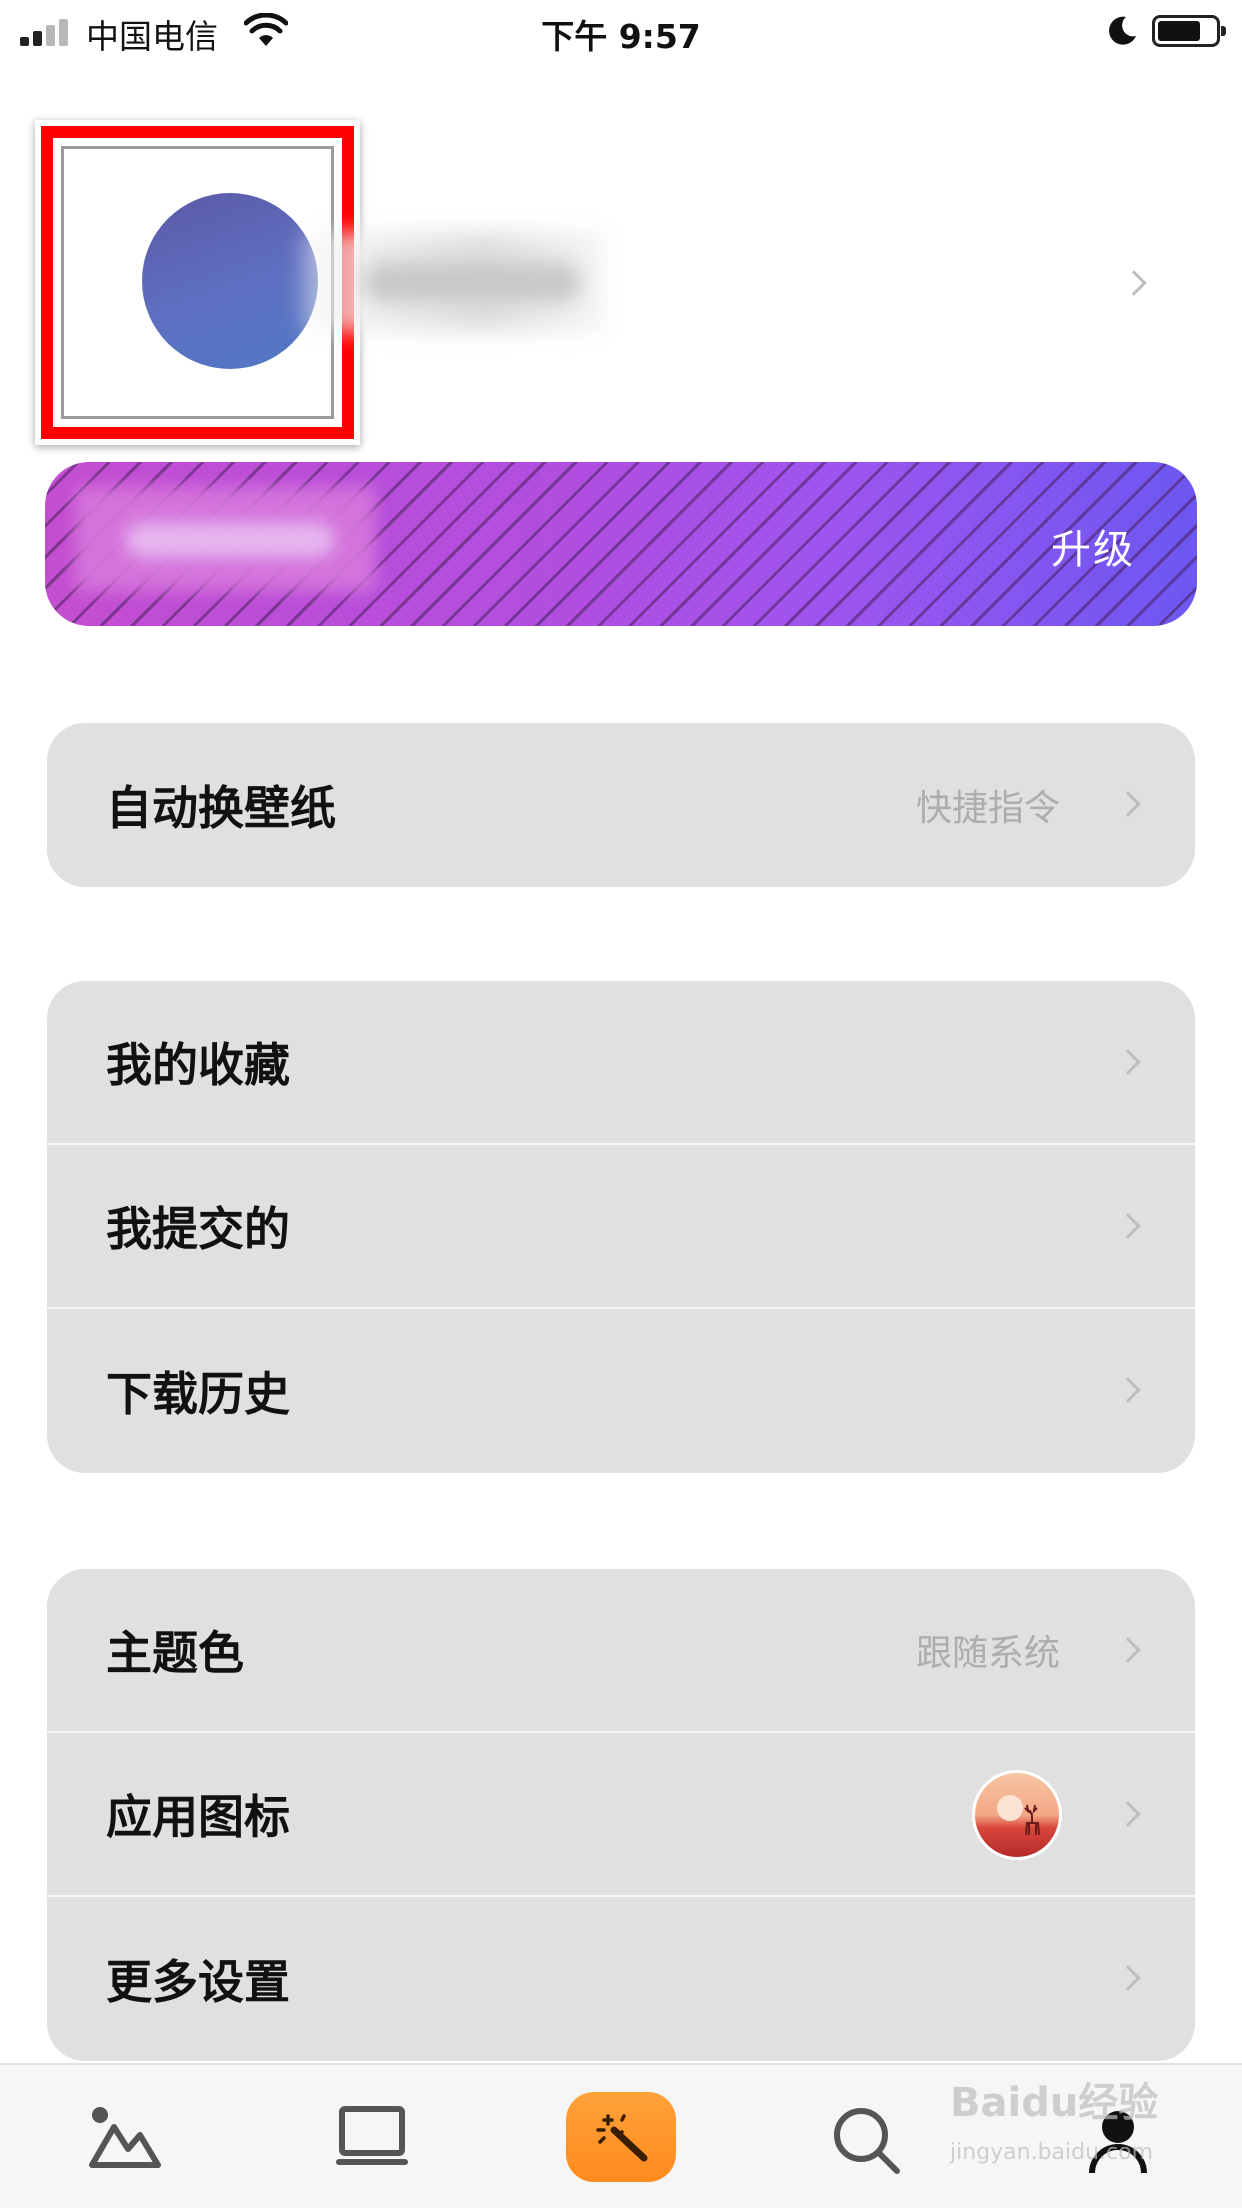 The height and width of the screenshot is (2208, 1242). Describe the element at coordinates (198, 1394) in the screenshot. I see `row-label: 下载历史` at that location.